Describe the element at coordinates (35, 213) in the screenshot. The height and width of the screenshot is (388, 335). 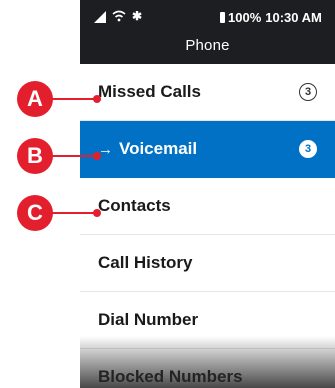
I see `callout-c: C` at that location.